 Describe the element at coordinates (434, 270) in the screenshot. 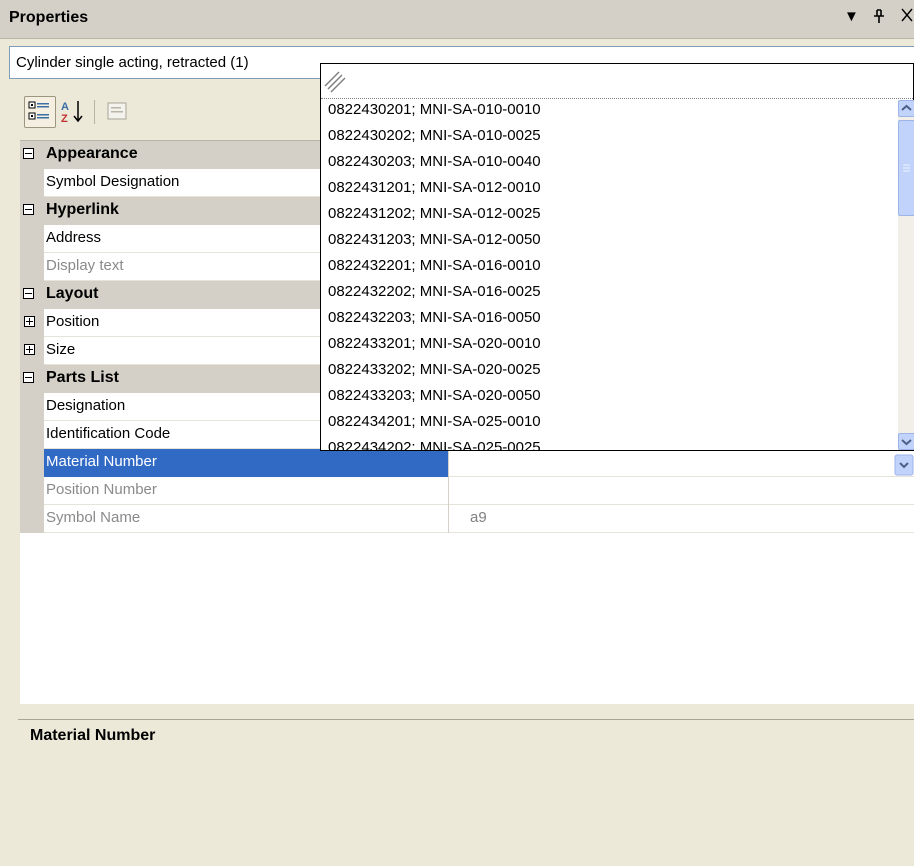

I see `dropdown-option: 0822432201; MNI-SA-016-0010` at that location.